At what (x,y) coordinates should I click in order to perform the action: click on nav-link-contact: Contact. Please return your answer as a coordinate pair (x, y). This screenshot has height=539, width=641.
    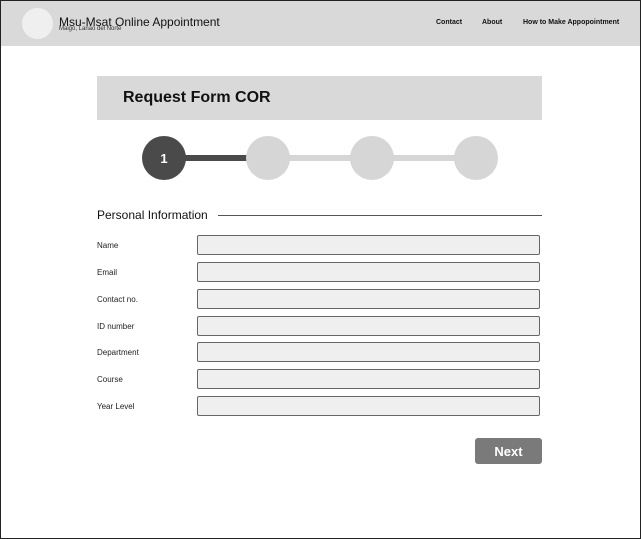
    Looking at the image, I should click on (449, 22).